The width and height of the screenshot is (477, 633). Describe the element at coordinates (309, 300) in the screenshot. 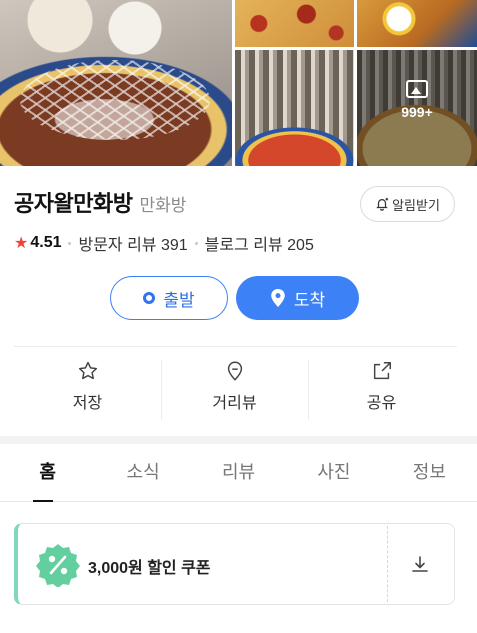

I see `arrive-label: 도착` at that location.